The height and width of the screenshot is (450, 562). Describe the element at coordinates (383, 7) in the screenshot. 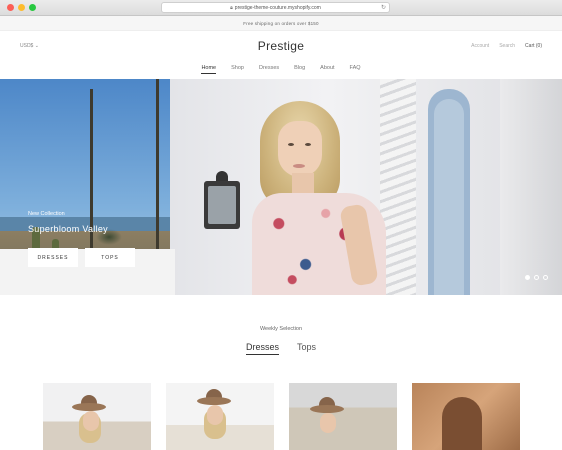

I see `reload-icon: ↻` at that location.